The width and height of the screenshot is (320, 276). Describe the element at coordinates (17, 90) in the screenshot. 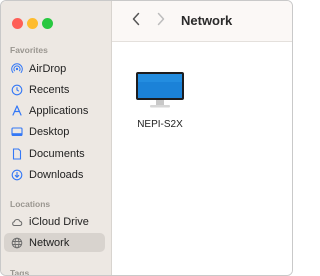

I see `clock-icon` at that location.